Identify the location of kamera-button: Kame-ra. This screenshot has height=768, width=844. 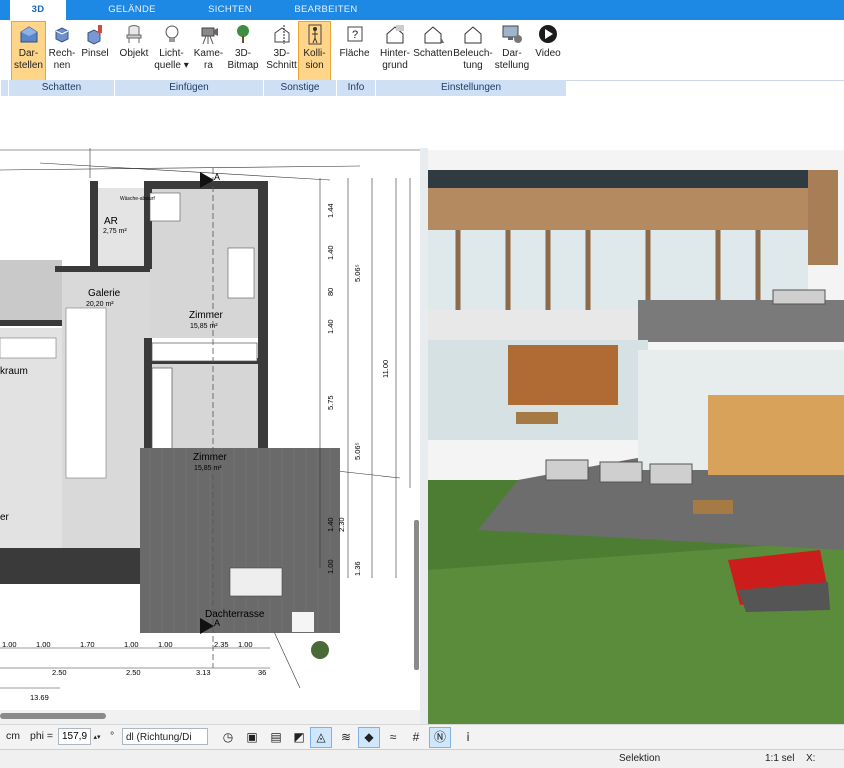
(208, 51).